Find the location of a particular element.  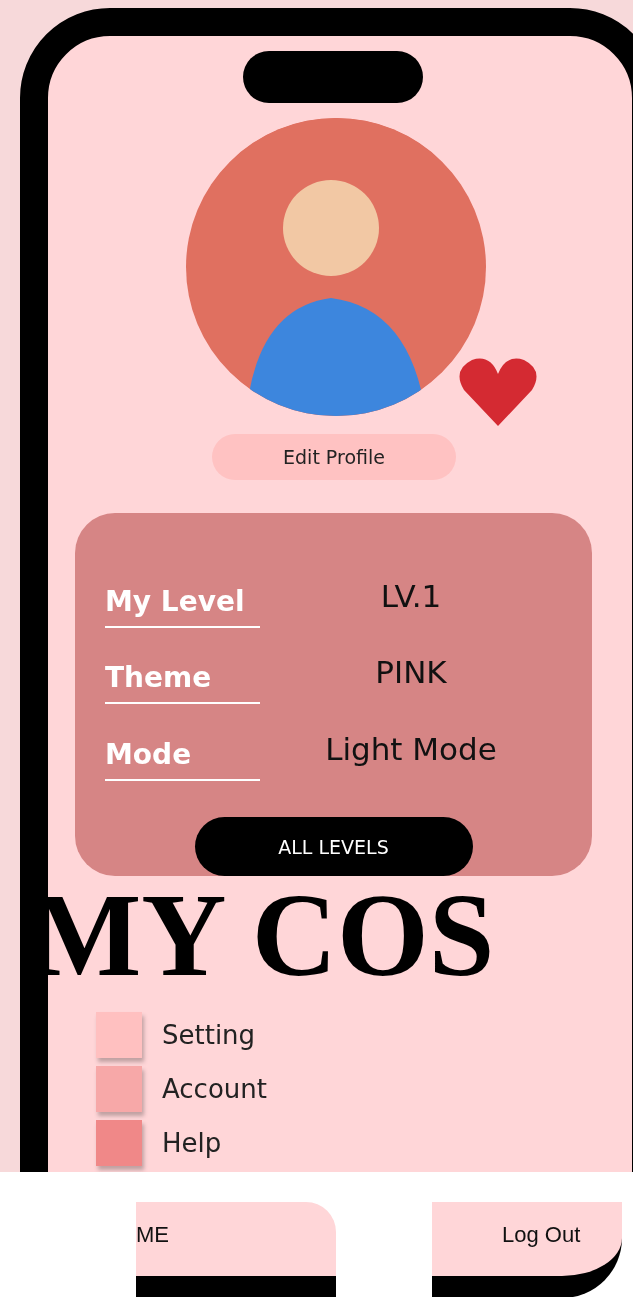

menu-item: Setting is located at coordinates (209, 1035).